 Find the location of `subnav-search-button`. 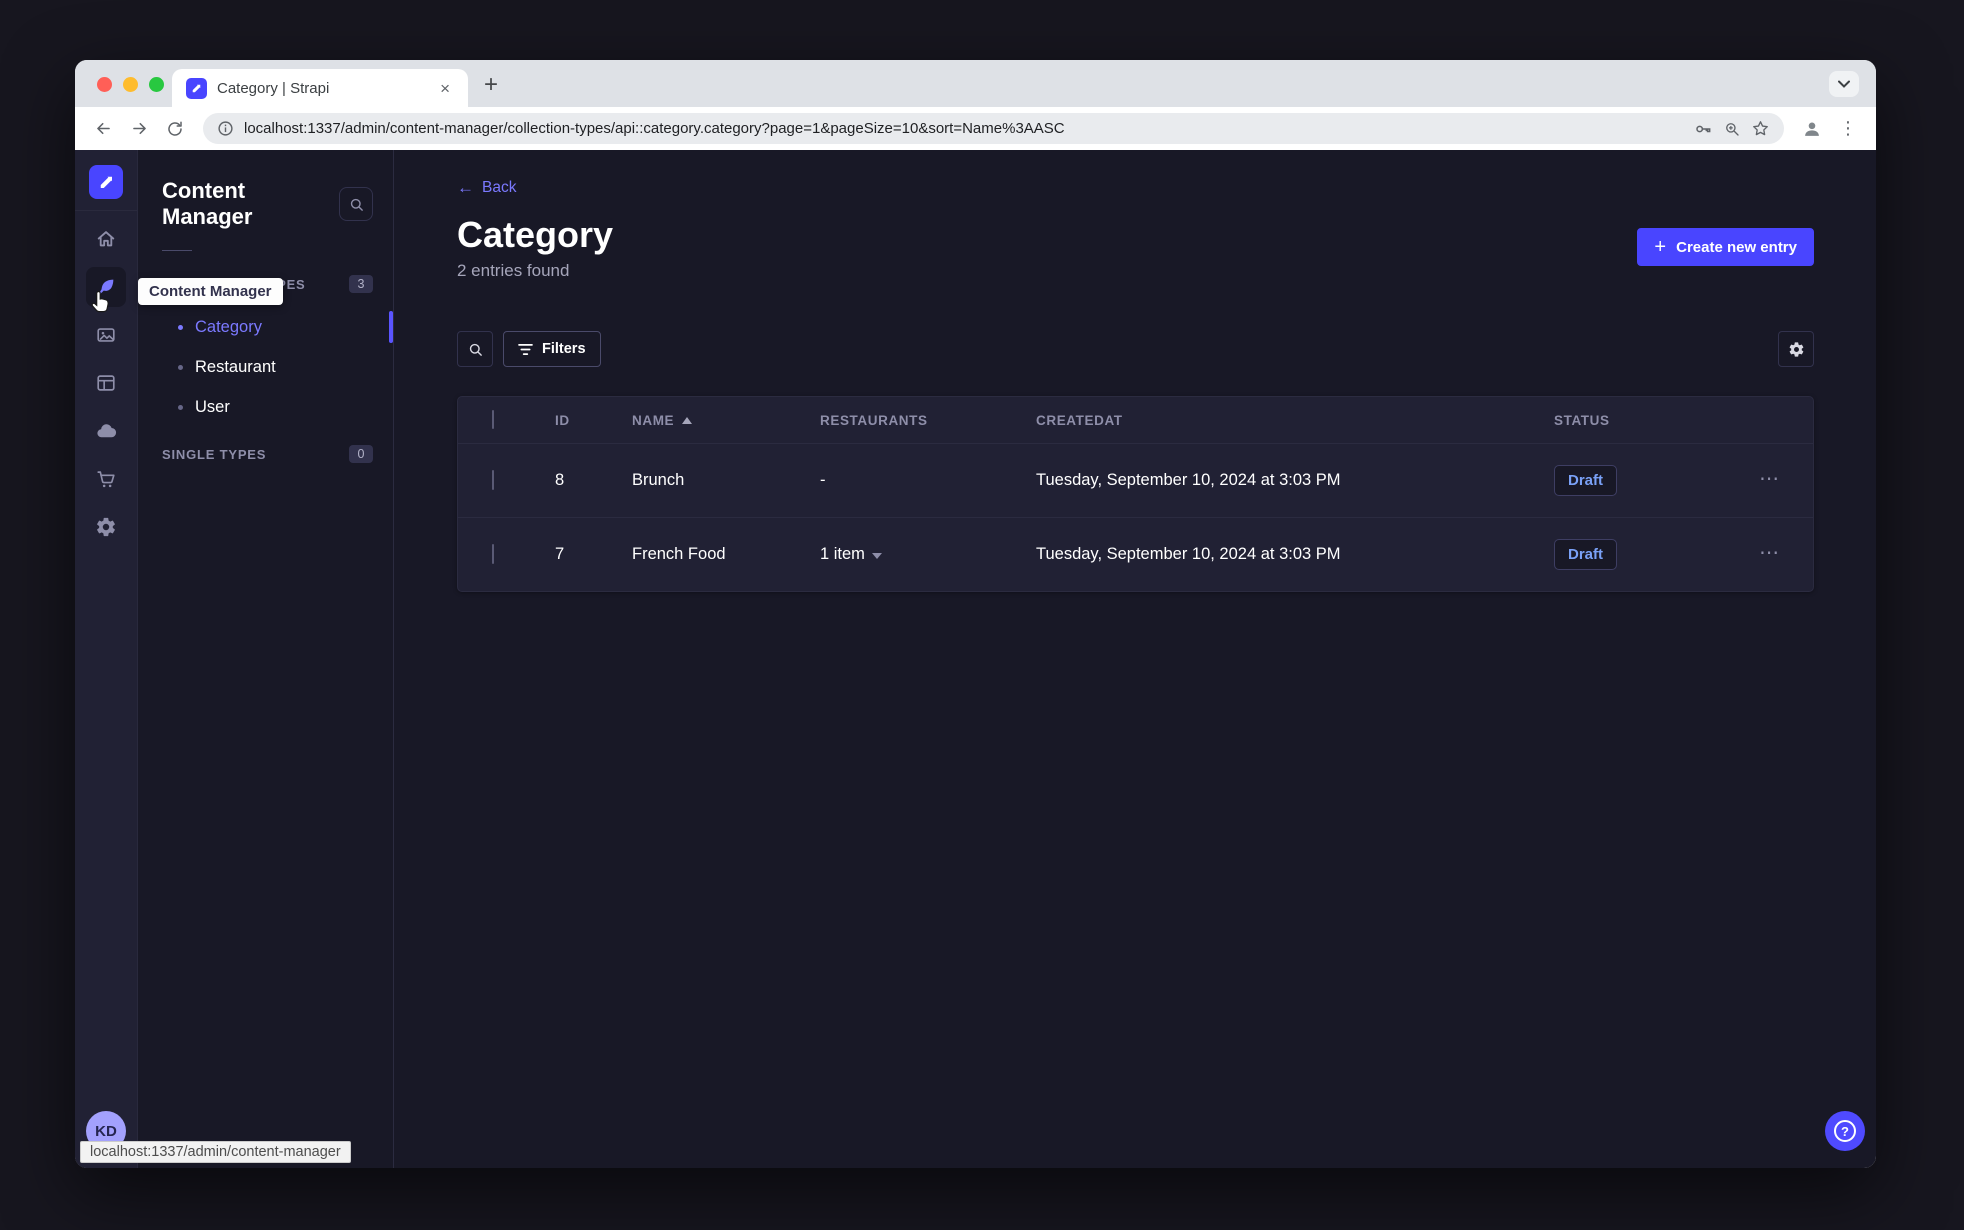

subnav-search-button is located at coordinates (356, 204).